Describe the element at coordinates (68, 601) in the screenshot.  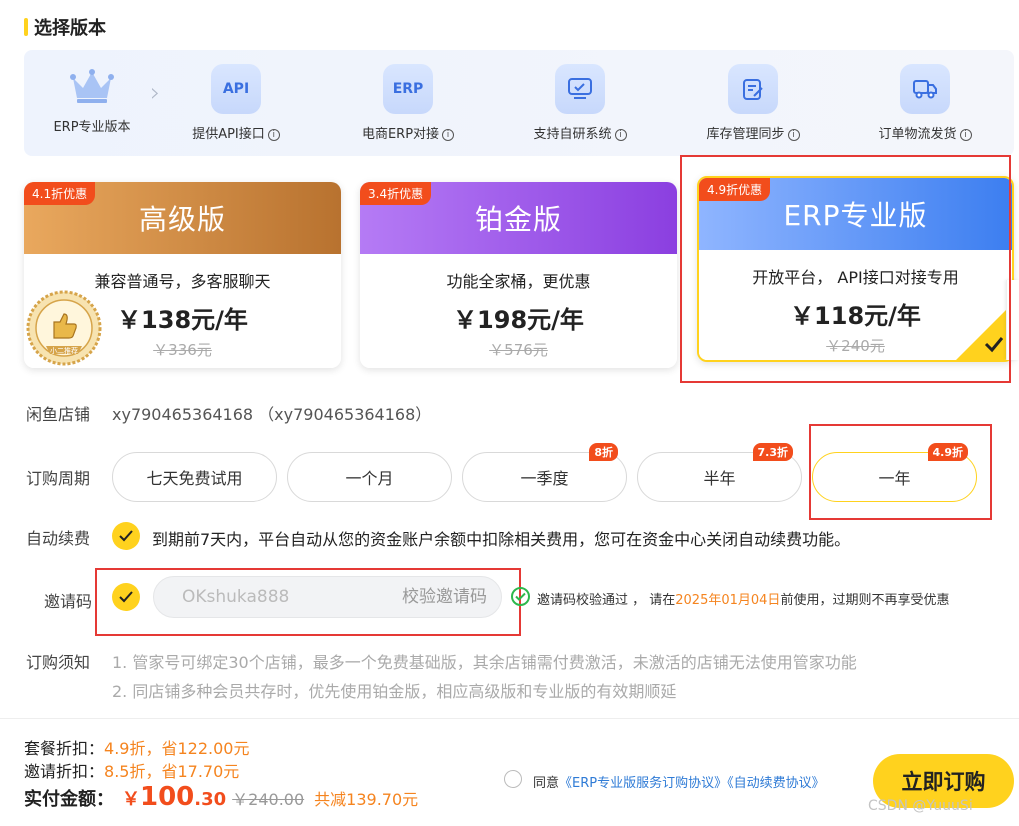
I see `invite-label: 邀请码` at that location.